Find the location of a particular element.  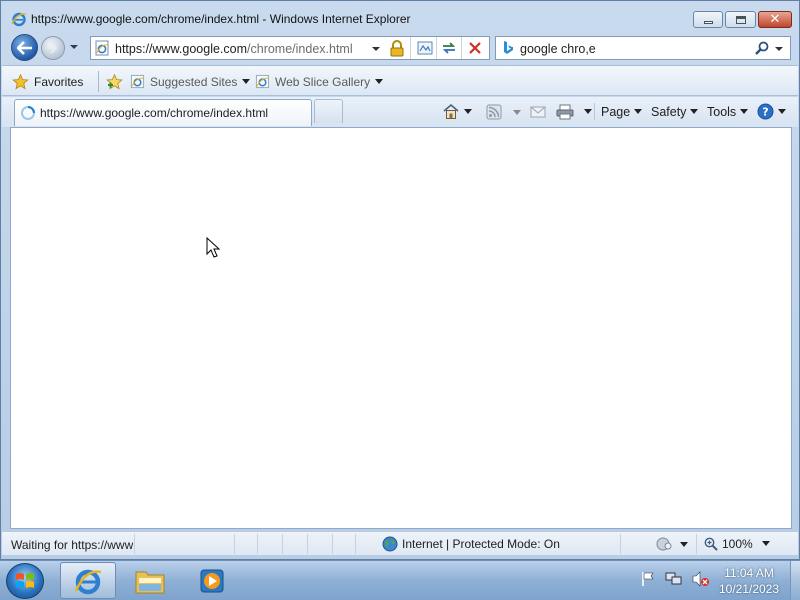

network-icon is located at coordinates (674, 579).